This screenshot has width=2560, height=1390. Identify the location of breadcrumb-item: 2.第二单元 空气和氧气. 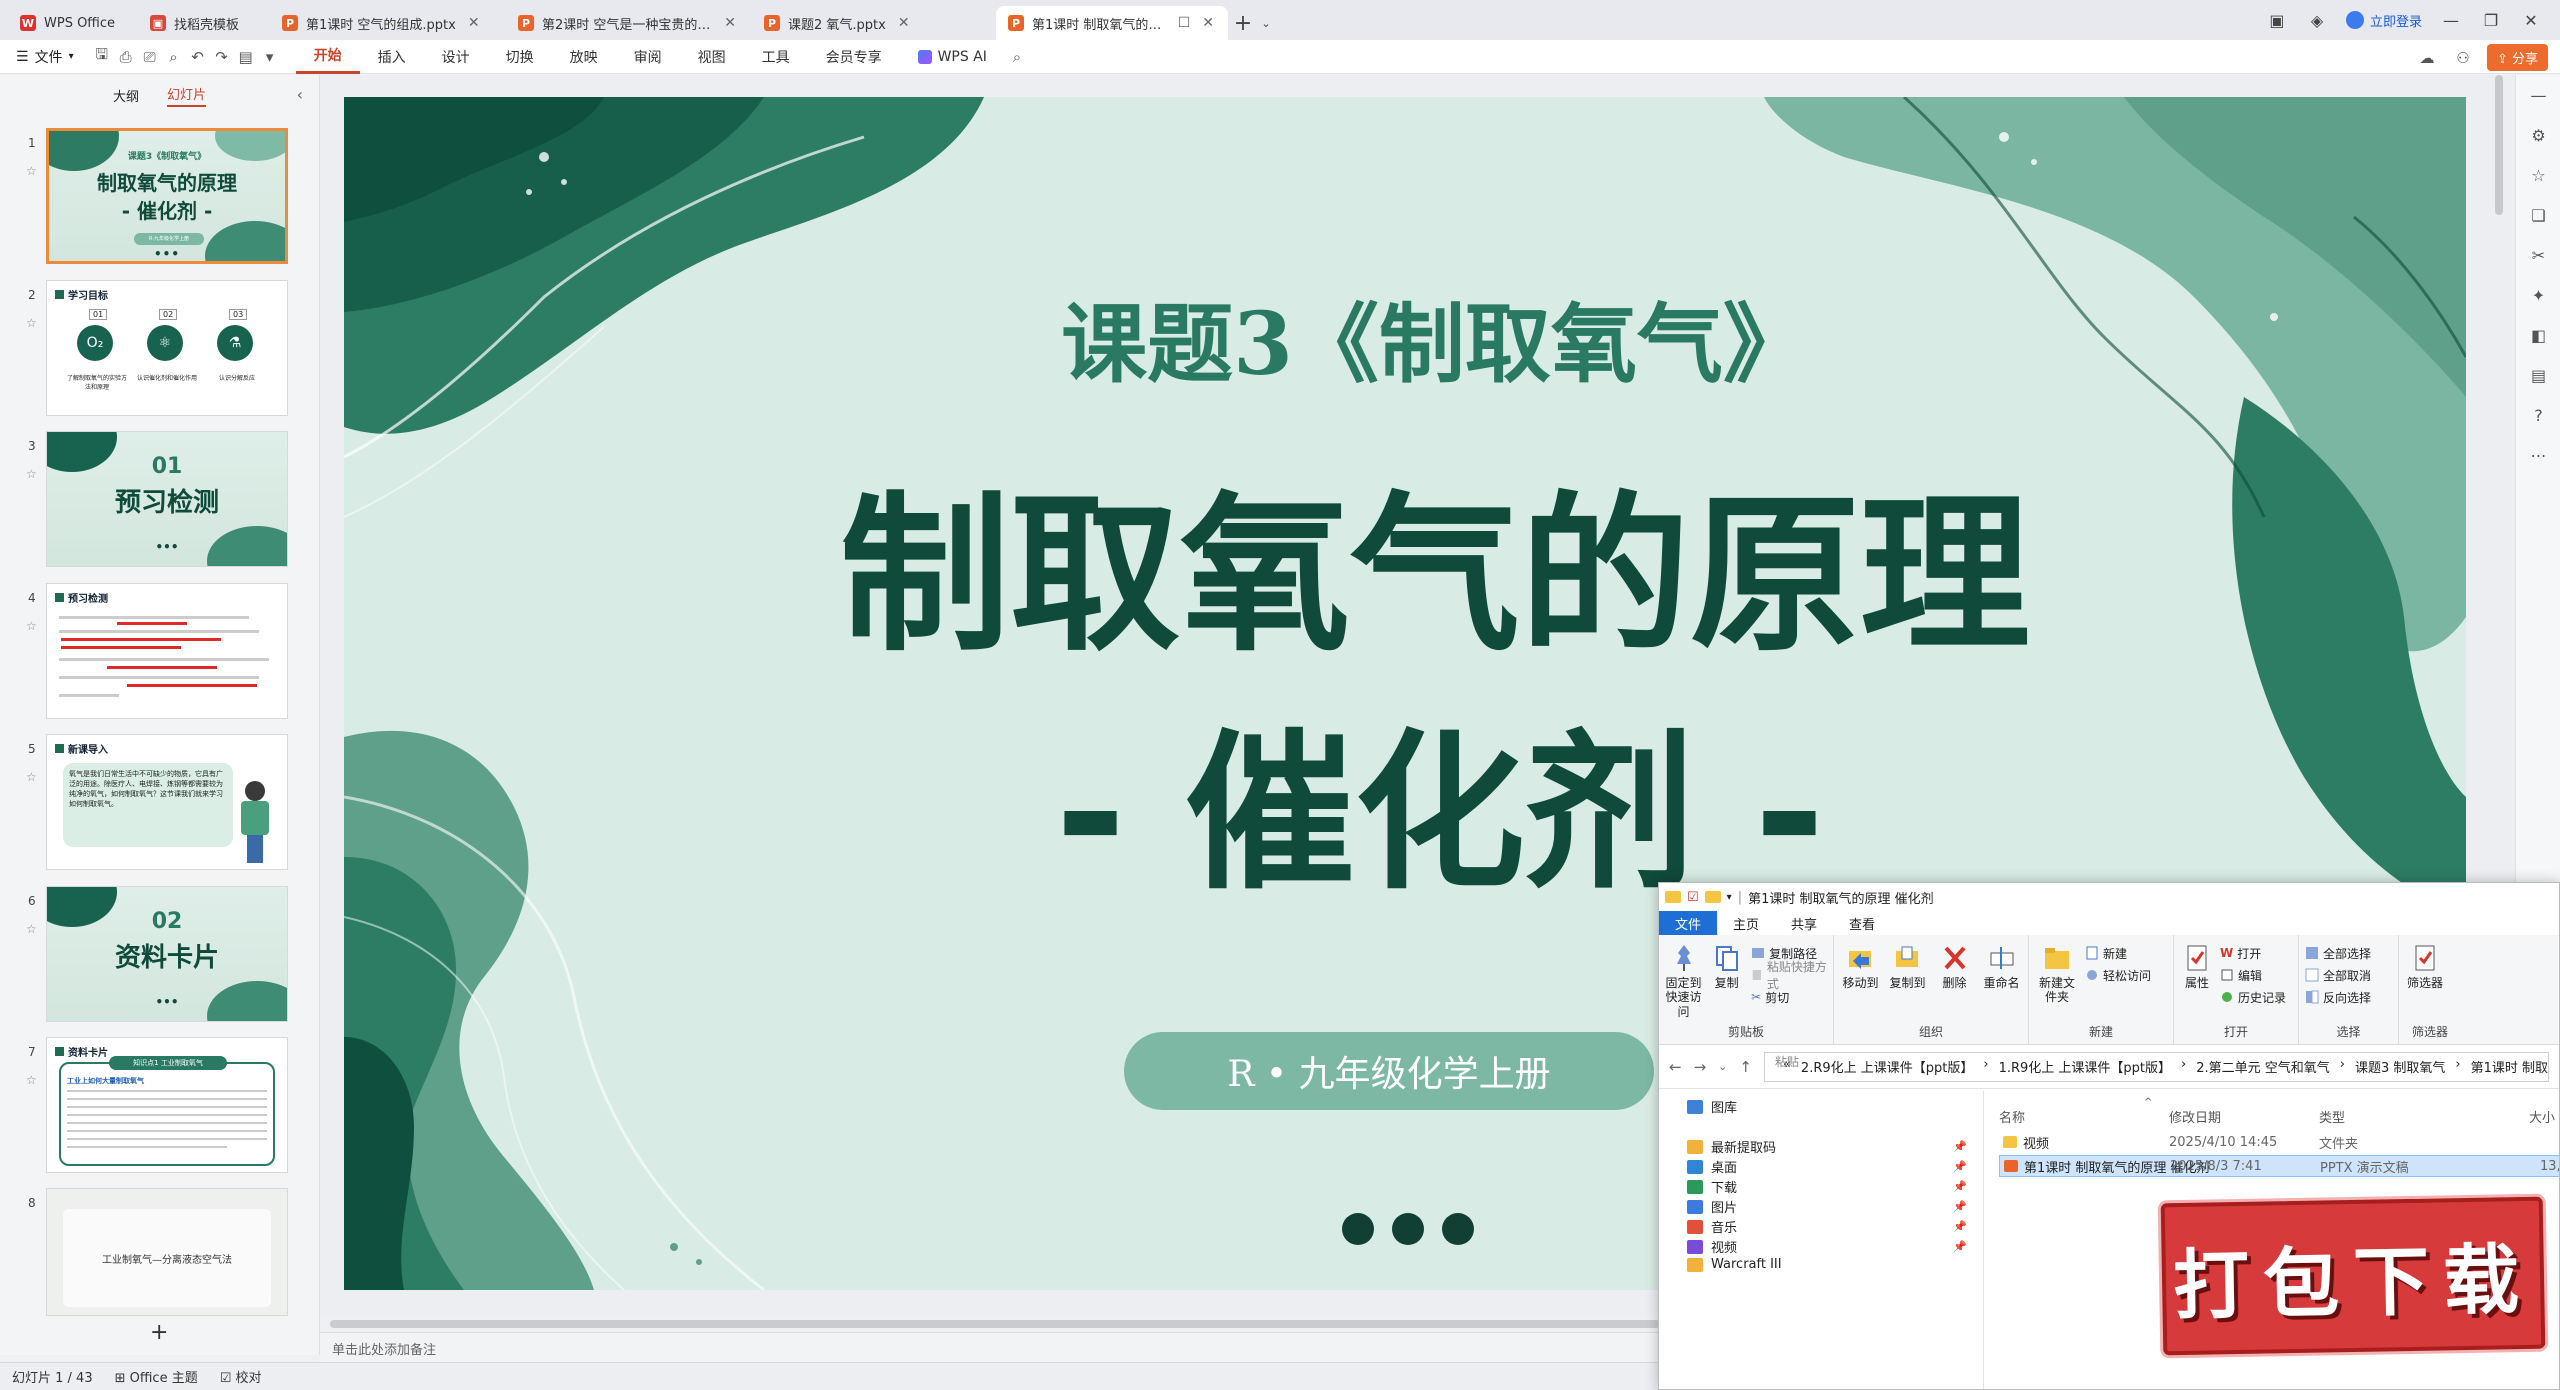
(2263, 1066).